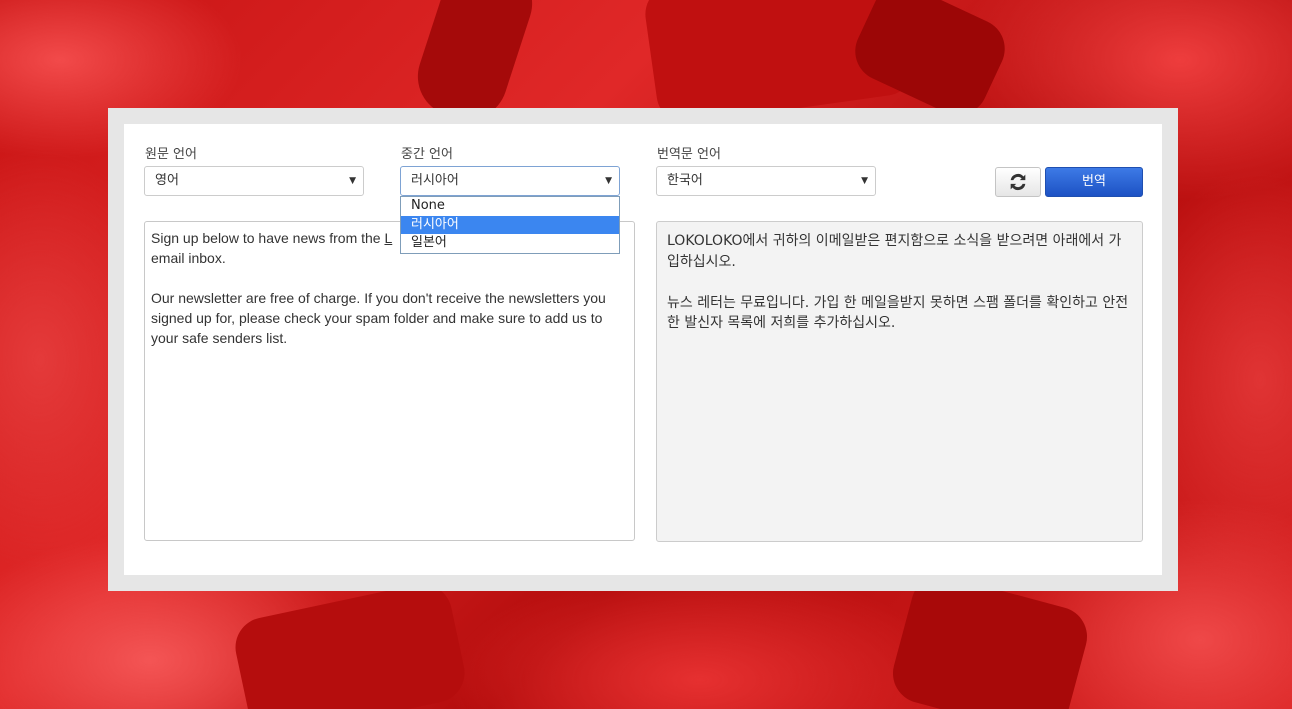 The image size is (1292, 709). Describe the element at coordinates (268, 238) in the screenshot. I see `source-text-line1: Sign up below to have news from the` at that location.